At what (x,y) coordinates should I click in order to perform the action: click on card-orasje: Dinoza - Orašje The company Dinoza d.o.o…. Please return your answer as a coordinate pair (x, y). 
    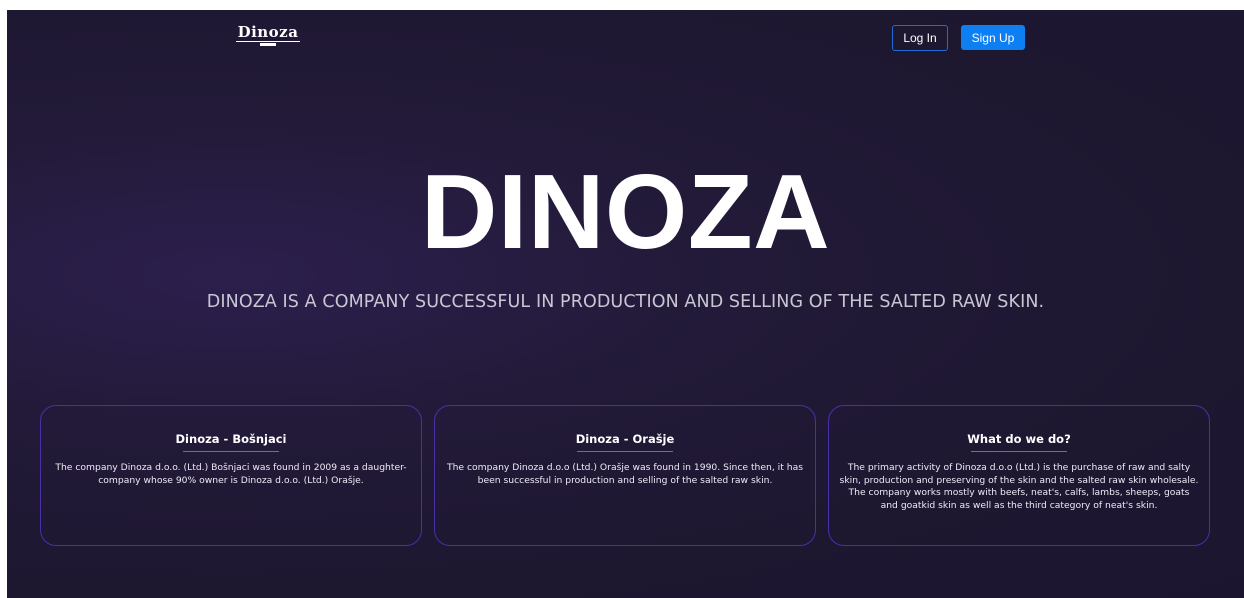
    Looking at the image, I should click on (625, 475).